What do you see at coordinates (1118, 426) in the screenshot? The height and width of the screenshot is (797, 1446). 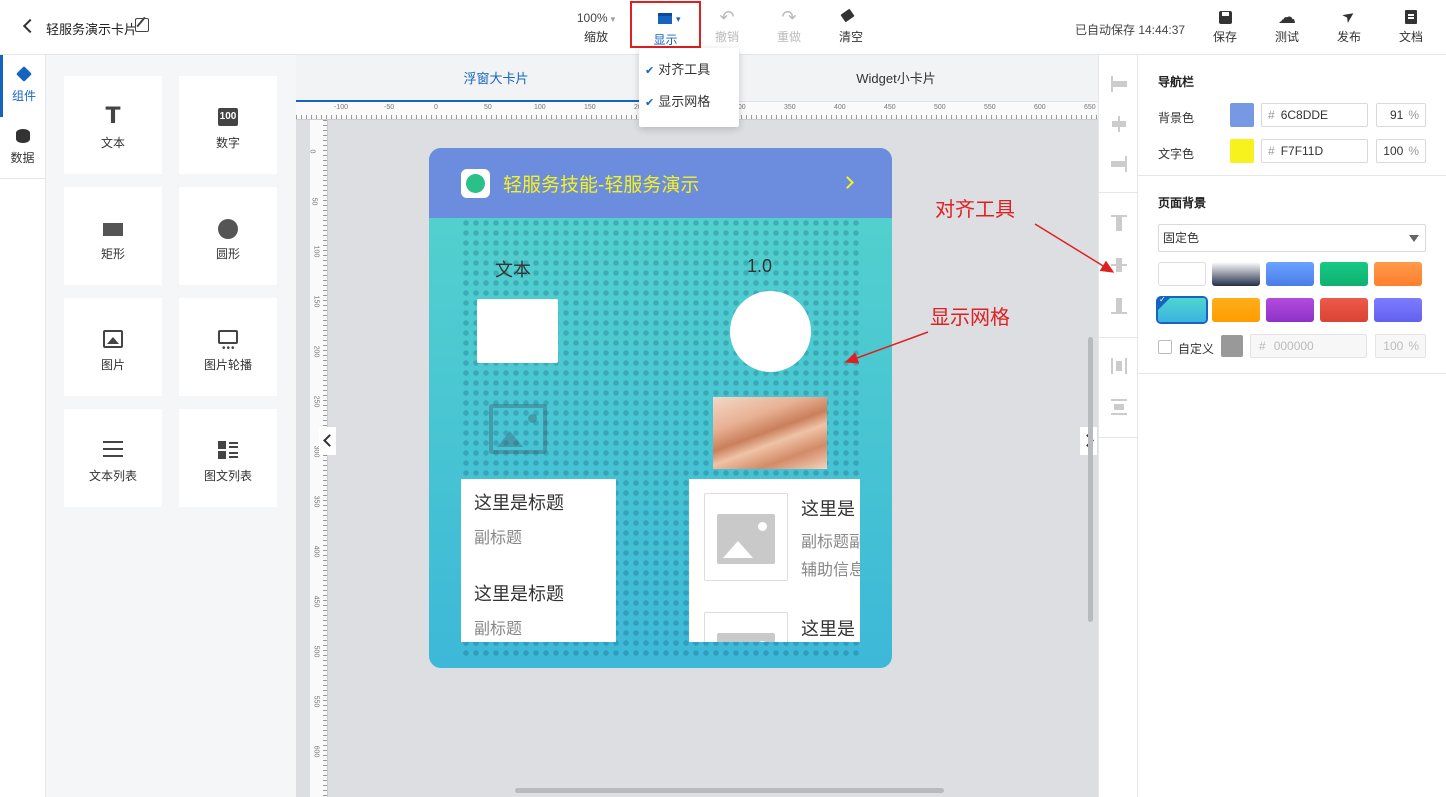 I see `alignment-toolbar` at bounding box center [1118, 426].